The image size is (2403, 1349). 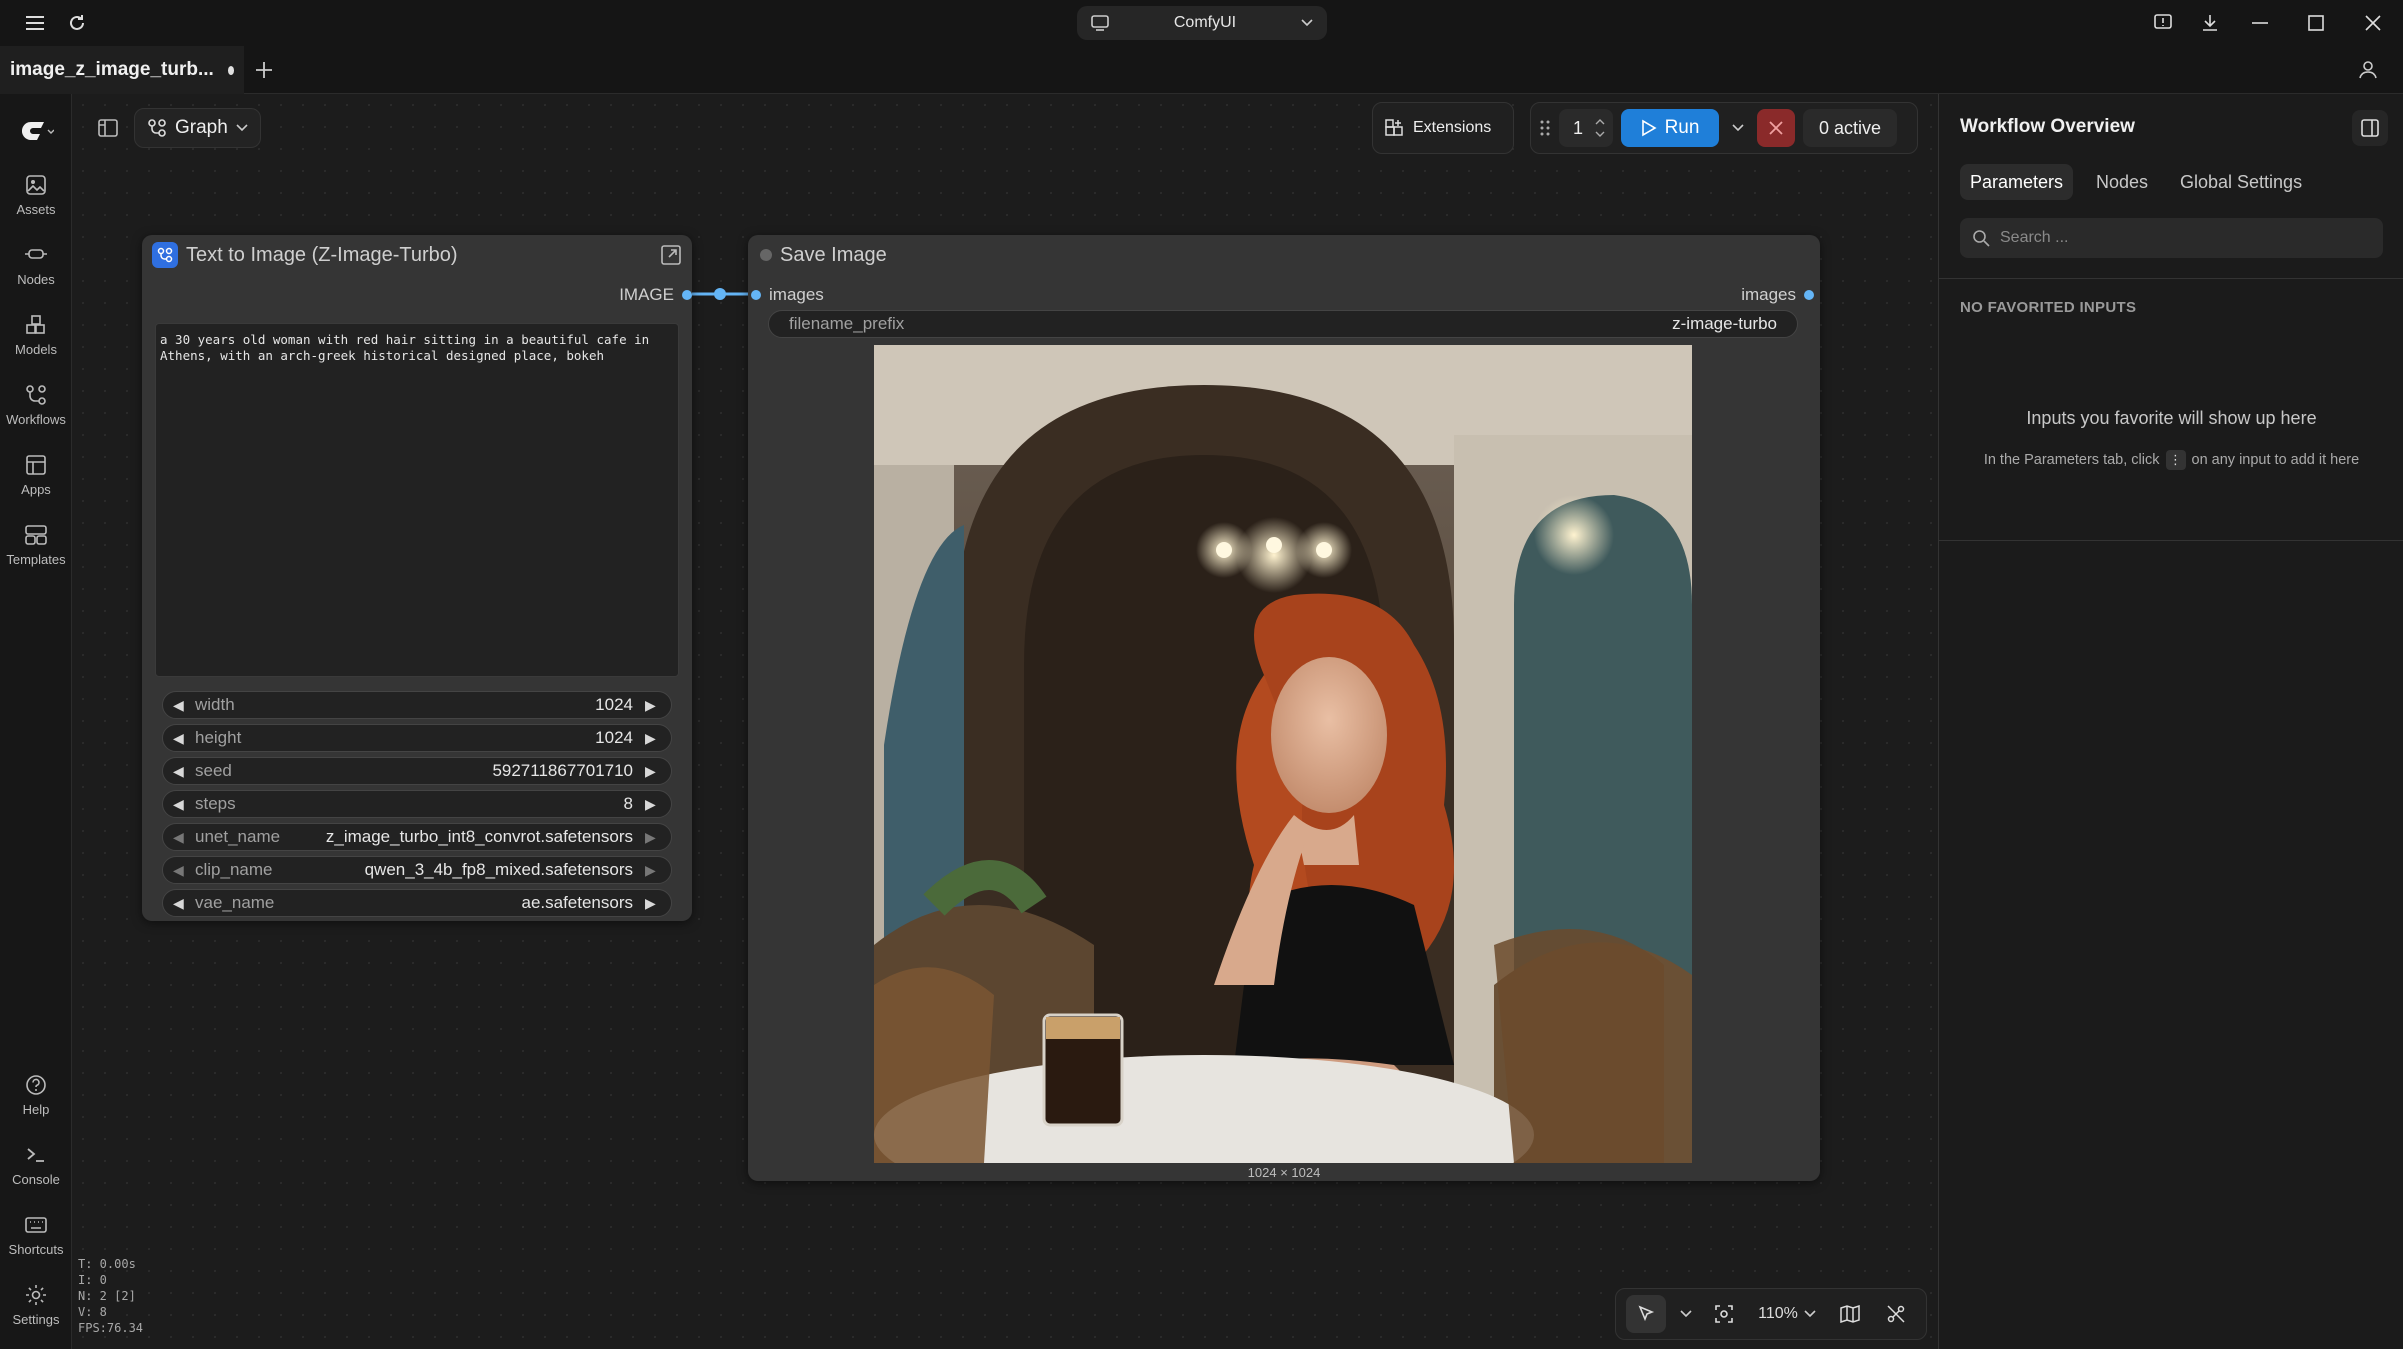 What do you see at coordinates (1545, 128) in the screenshot?
I see `drag-handle-icon` at bounding box center [1545, 128].